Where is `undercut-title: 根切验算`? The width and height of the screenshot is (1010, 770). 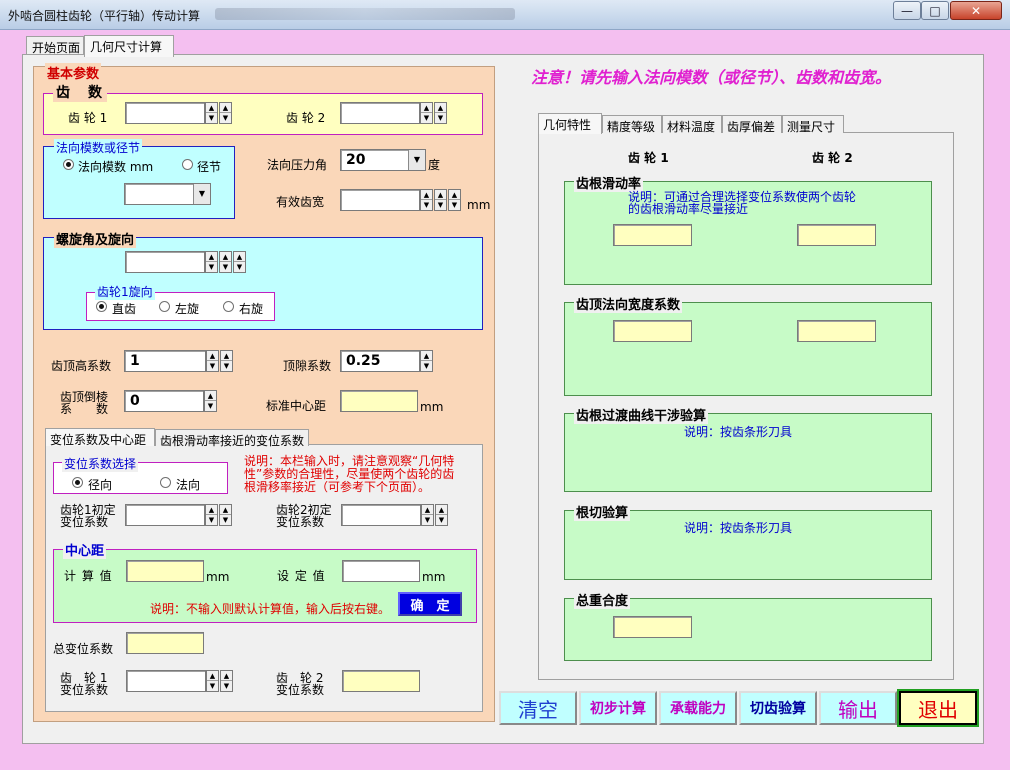 undercut-title: 根切验算 is located at coordinates (602, 511).